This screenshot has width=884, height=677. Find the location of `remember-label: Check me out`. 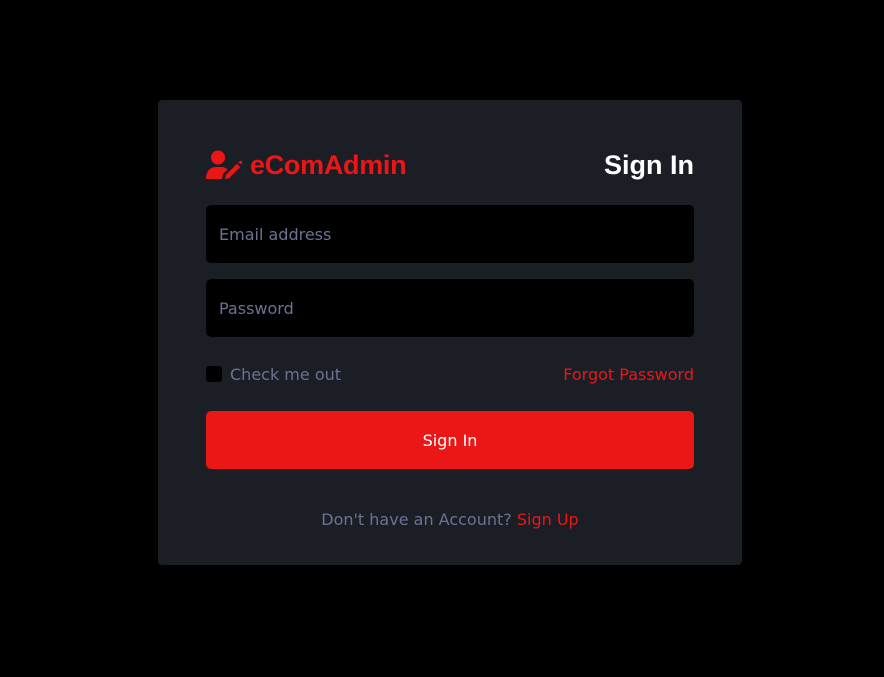

remember-label: Check me out is located at coordinates (286, 374).